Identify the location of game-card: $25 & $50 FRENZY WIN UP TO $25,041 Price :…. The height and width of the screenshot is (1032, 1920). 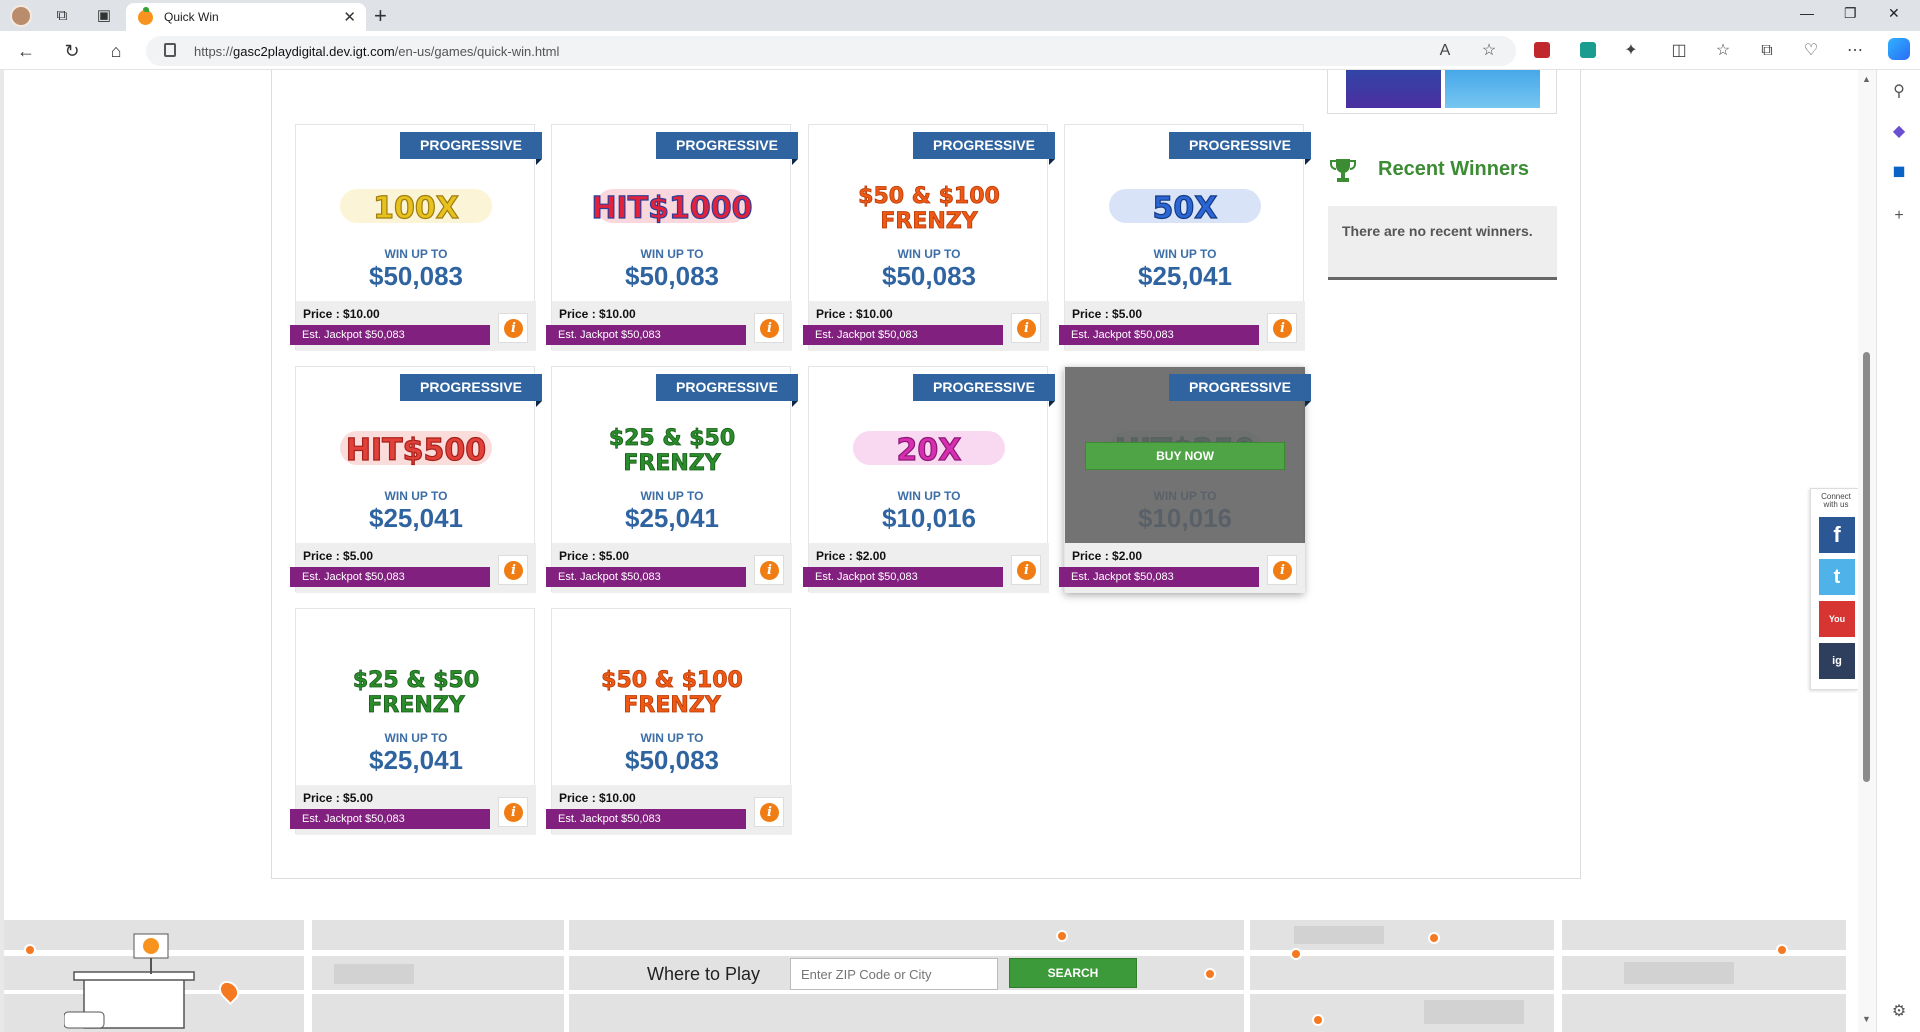
(413, 721).